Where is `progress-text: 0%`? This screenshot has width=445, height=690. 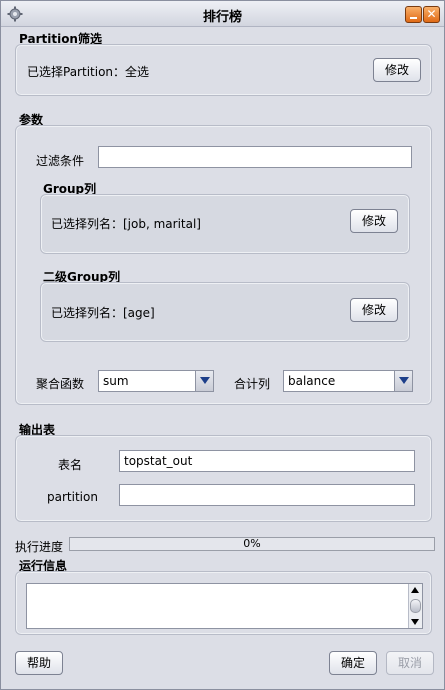
progress-text: 0% is located at coordinates (252, 543).